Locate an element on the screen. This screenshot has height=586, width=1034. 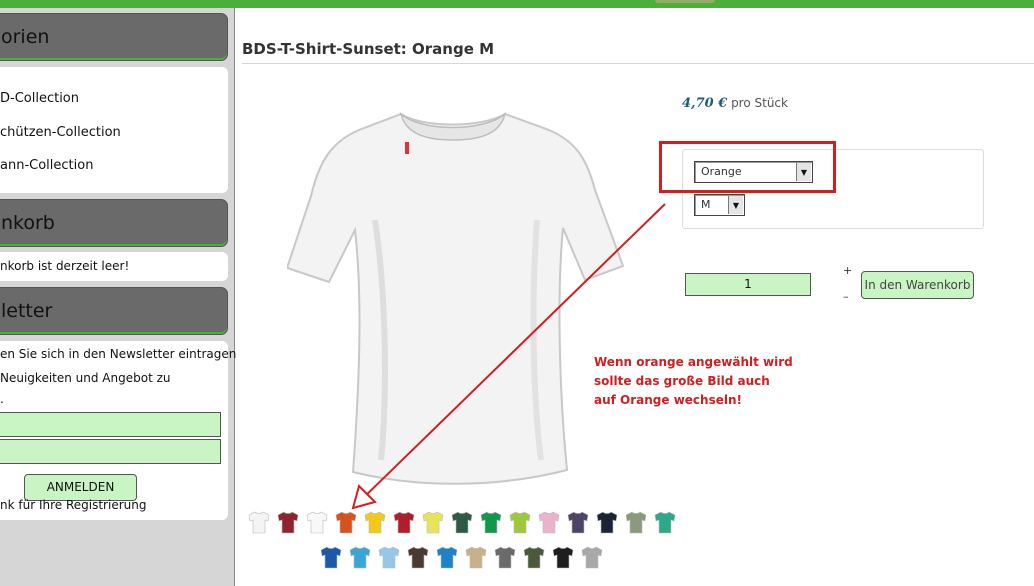
logo-fragment is located at coordinates (685, 1).